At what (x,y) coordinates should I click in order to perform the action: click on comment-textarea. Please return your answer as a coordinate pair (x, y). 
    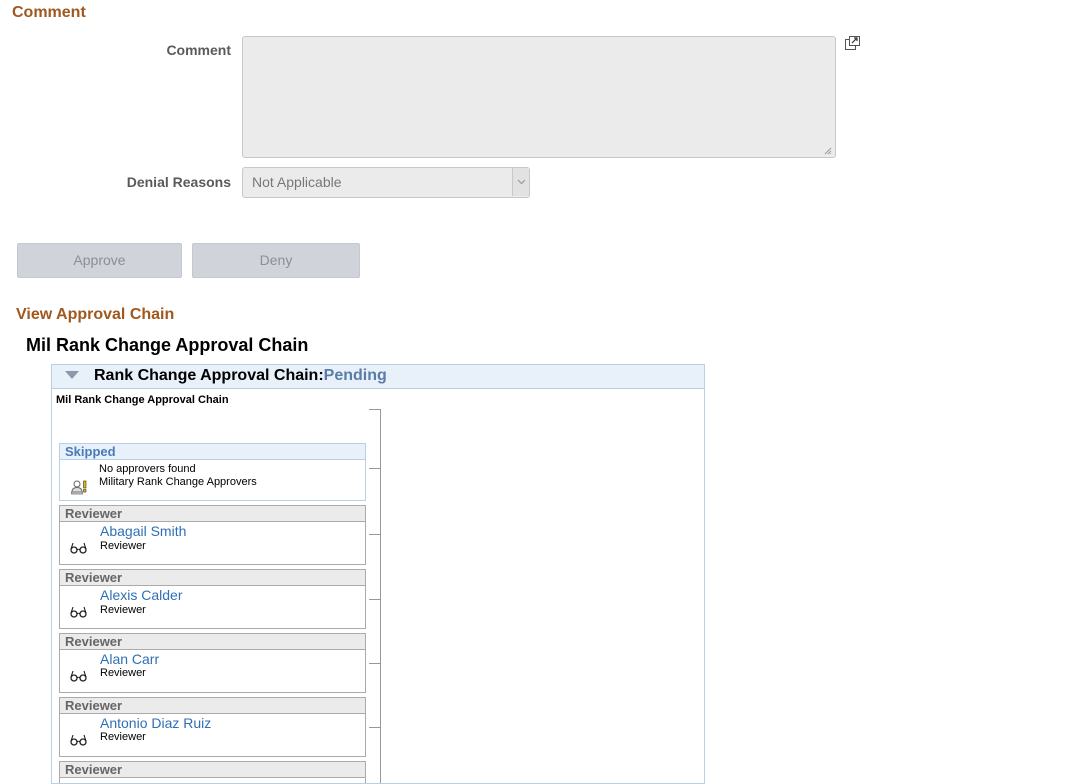
    Looking at the image, I should click on (539, 97).